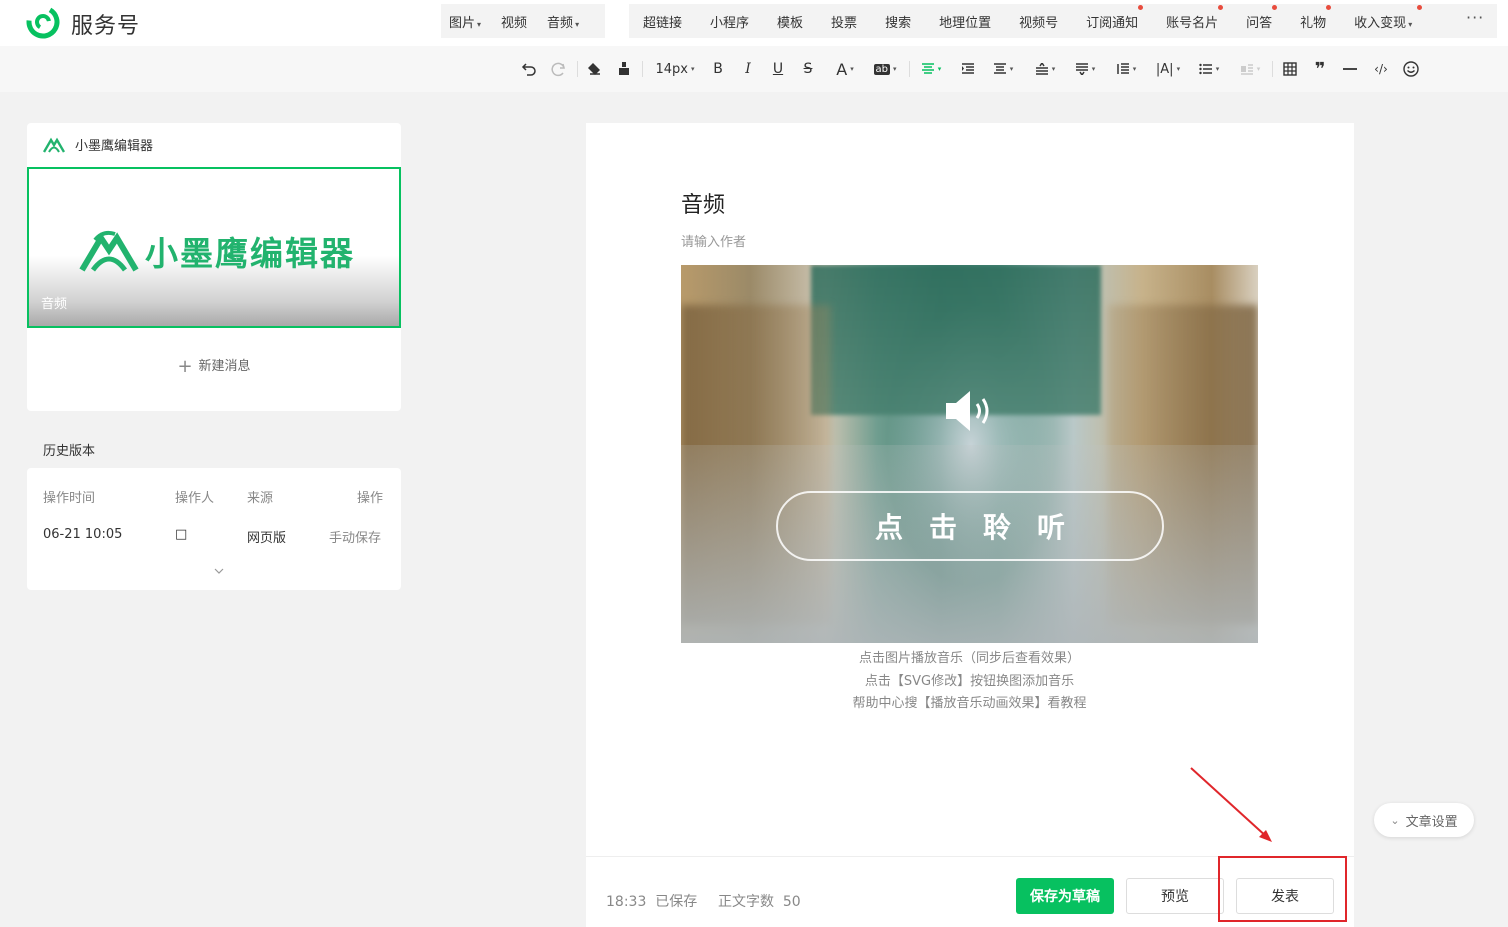 Image resolution: width=1508 pixels, height=927 pixels. Describe the element at coordinates (790, 21) in the screenshot. I see `insert-template-button: 模板` at that location.